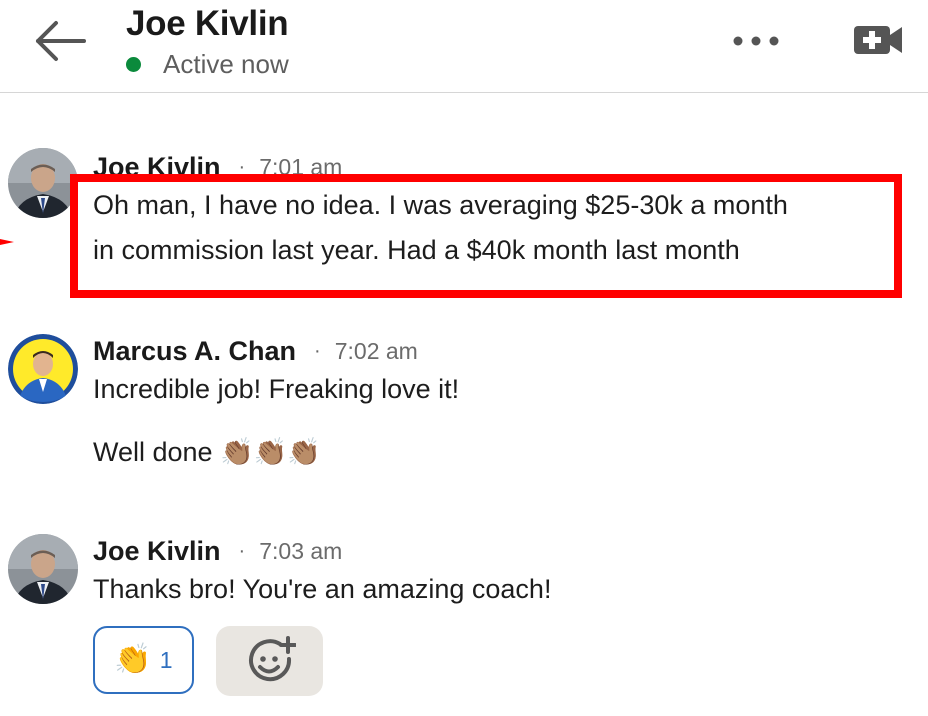  I want to click on clap-reaction-button: 👏 1, so click(143, 660).